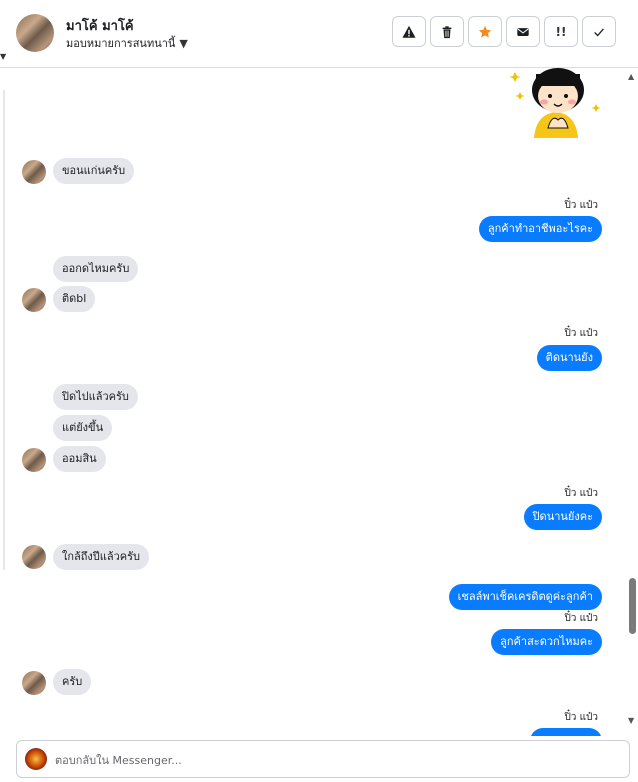 This screenshot has width=638, height=782. What do you see at coordinates (95, 397) in the screenshot?
I see `incoming-message: ปิดไปแล้วครับ` at bounding box center [95, 397].